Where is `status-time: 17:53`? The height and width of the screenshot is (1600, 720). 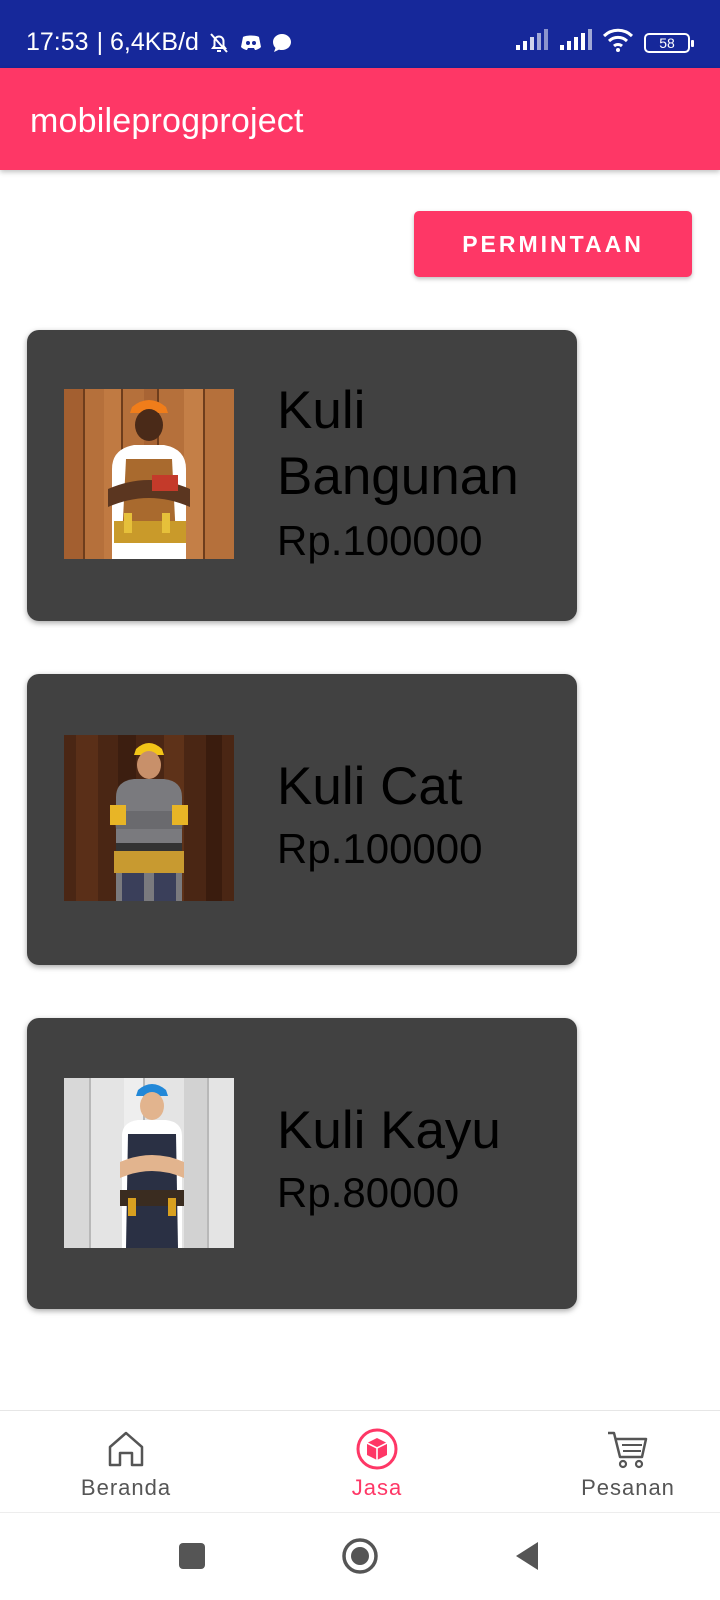
status-time: 17:53 is located at coordinates (57, 42).